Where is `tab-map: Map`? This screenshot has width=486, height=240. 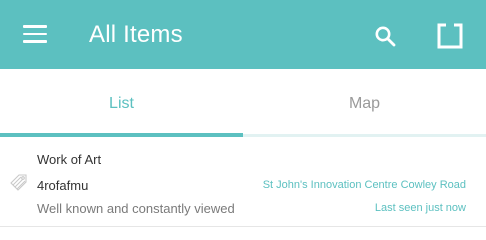 tab-map: Map is located at coordinates (364, 103).